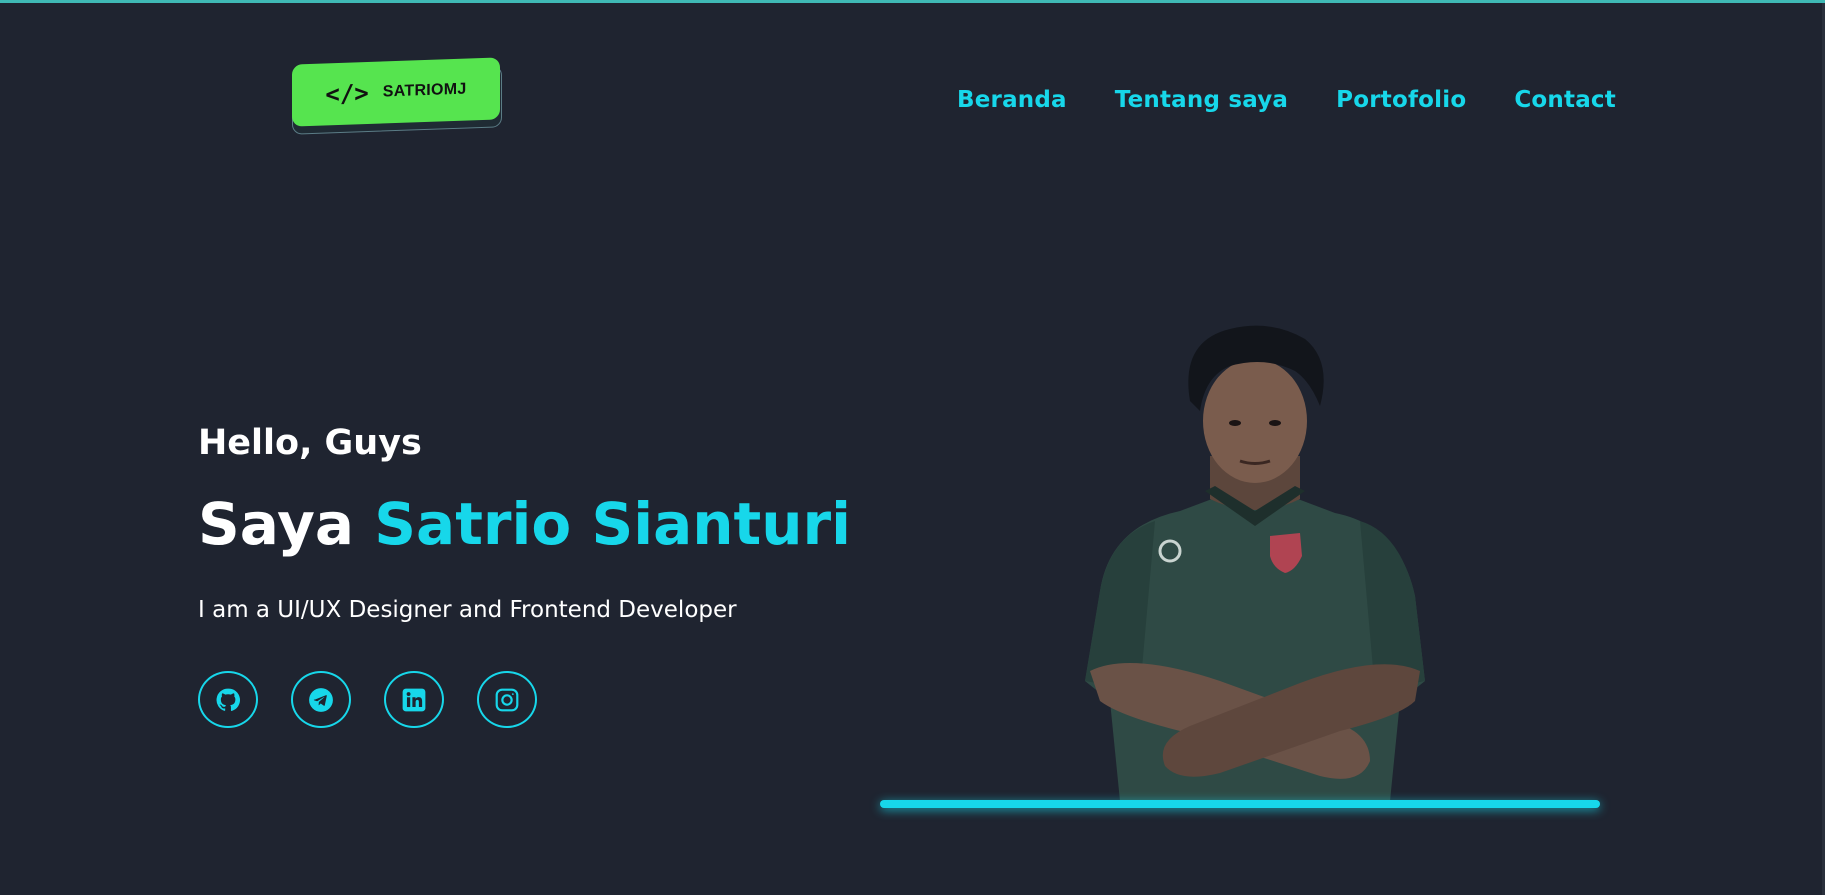 The image size is (1825, 895). I want to click on instagram-button, so click(507, 699).